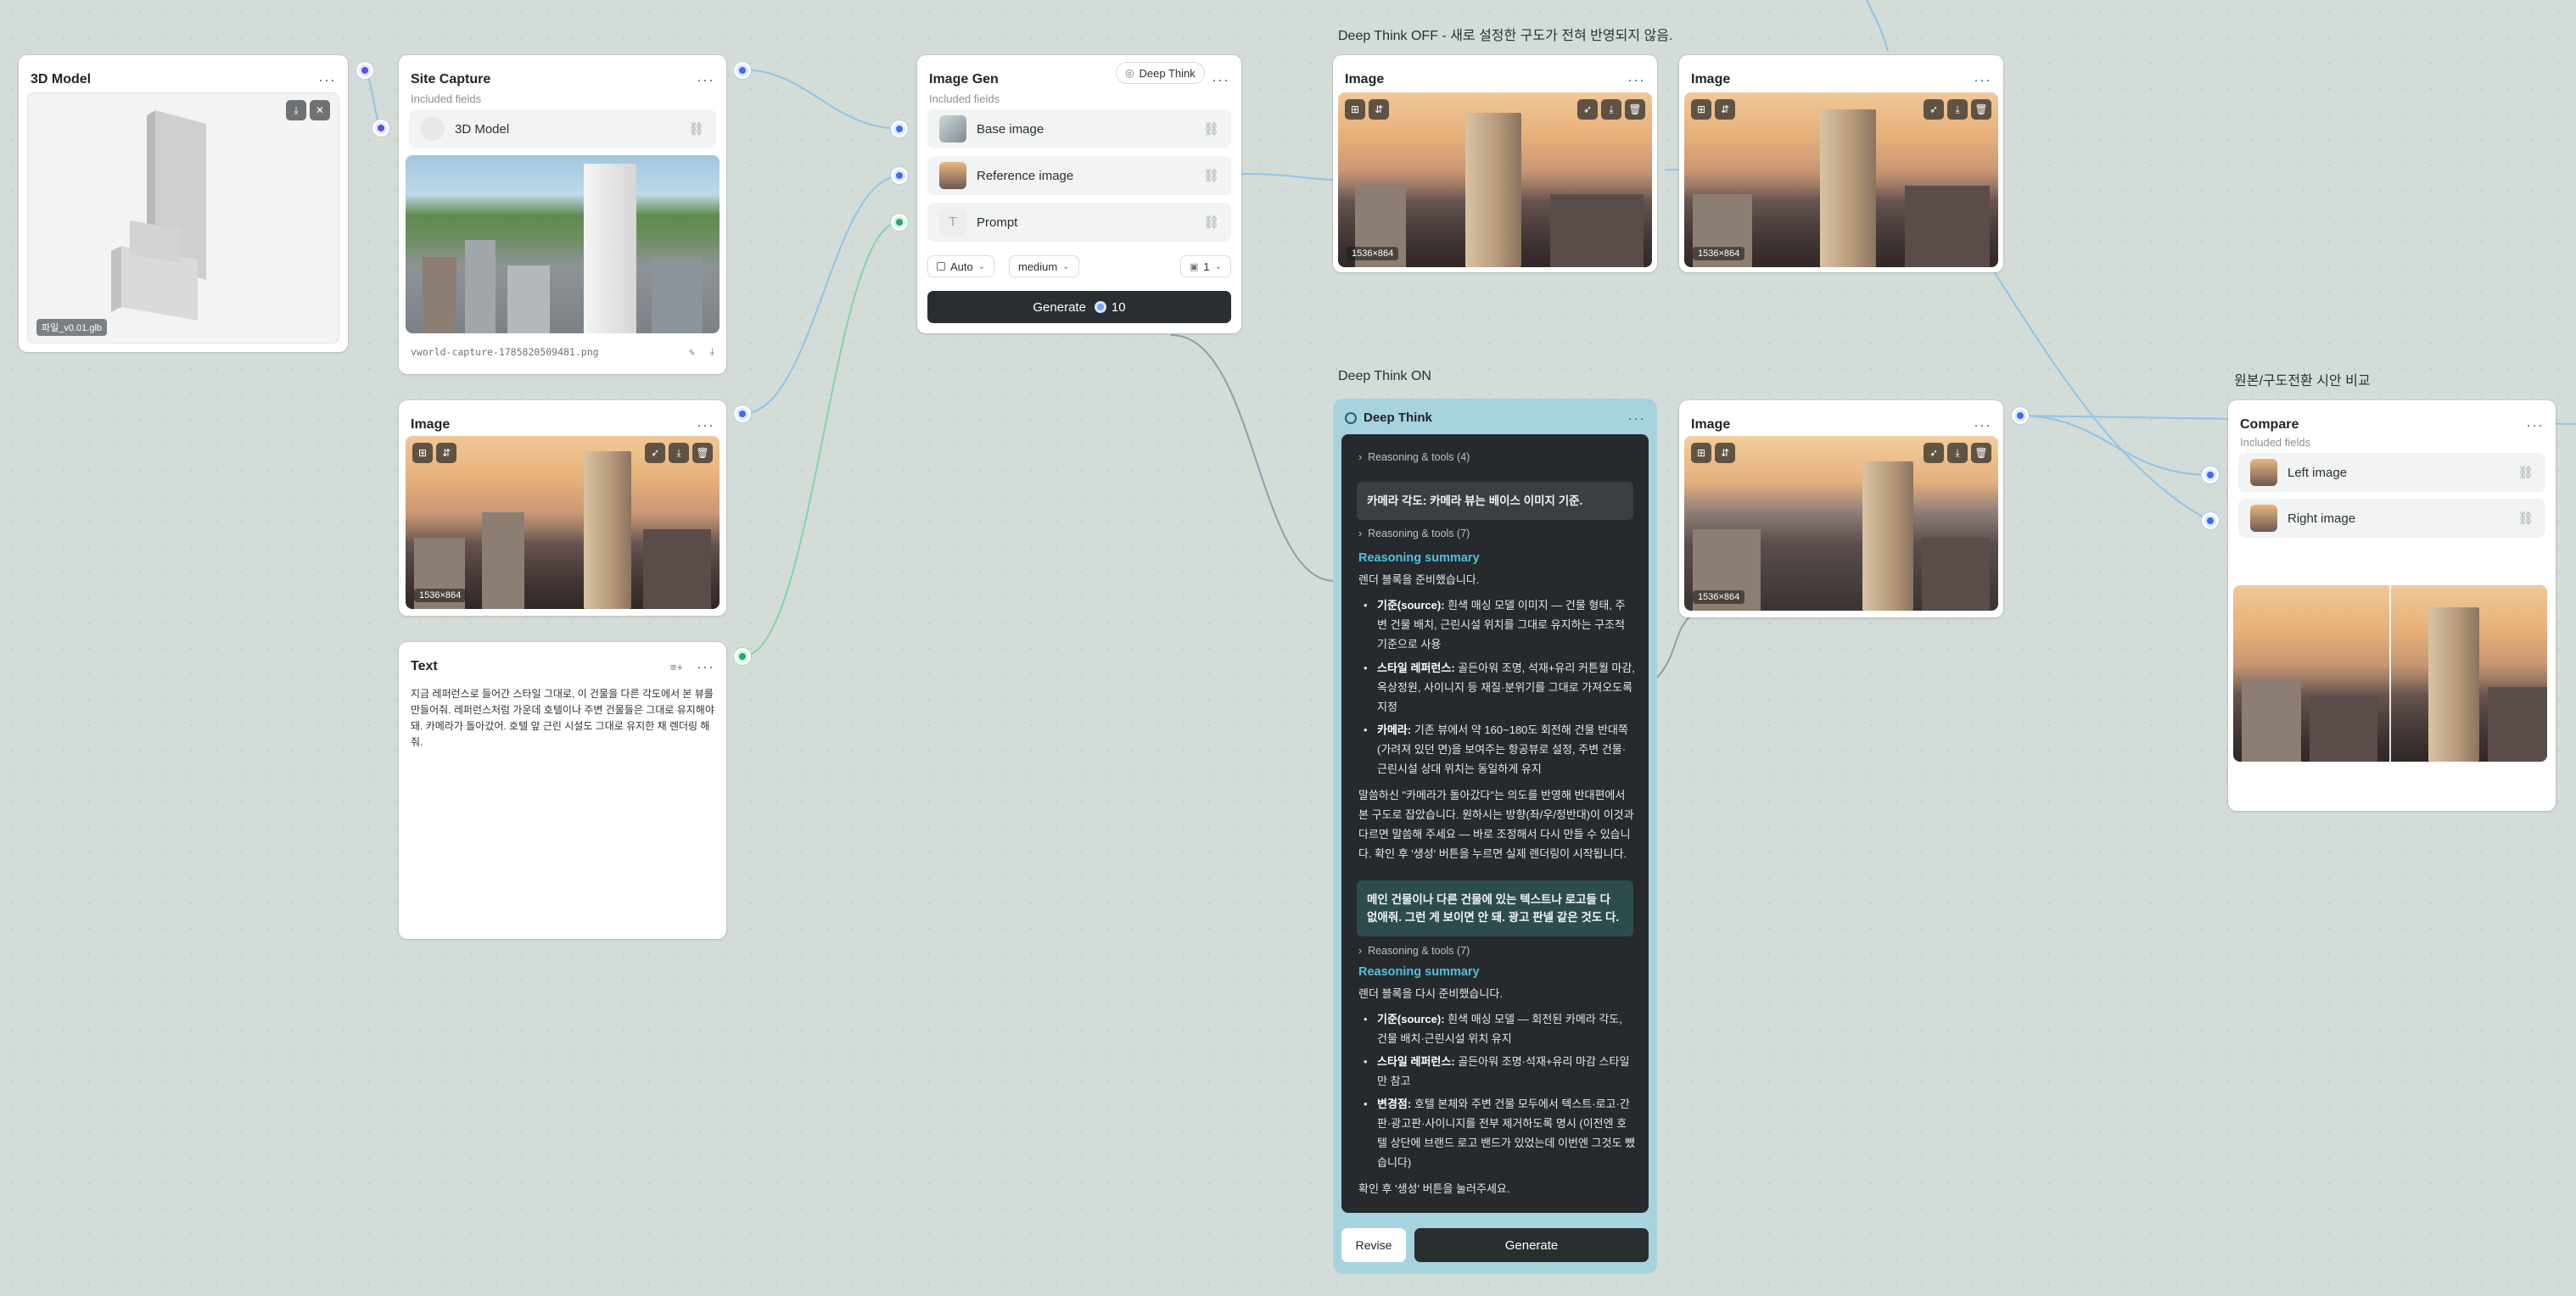  I want to click on generate-button: Generate 10, so click(1079, 307).